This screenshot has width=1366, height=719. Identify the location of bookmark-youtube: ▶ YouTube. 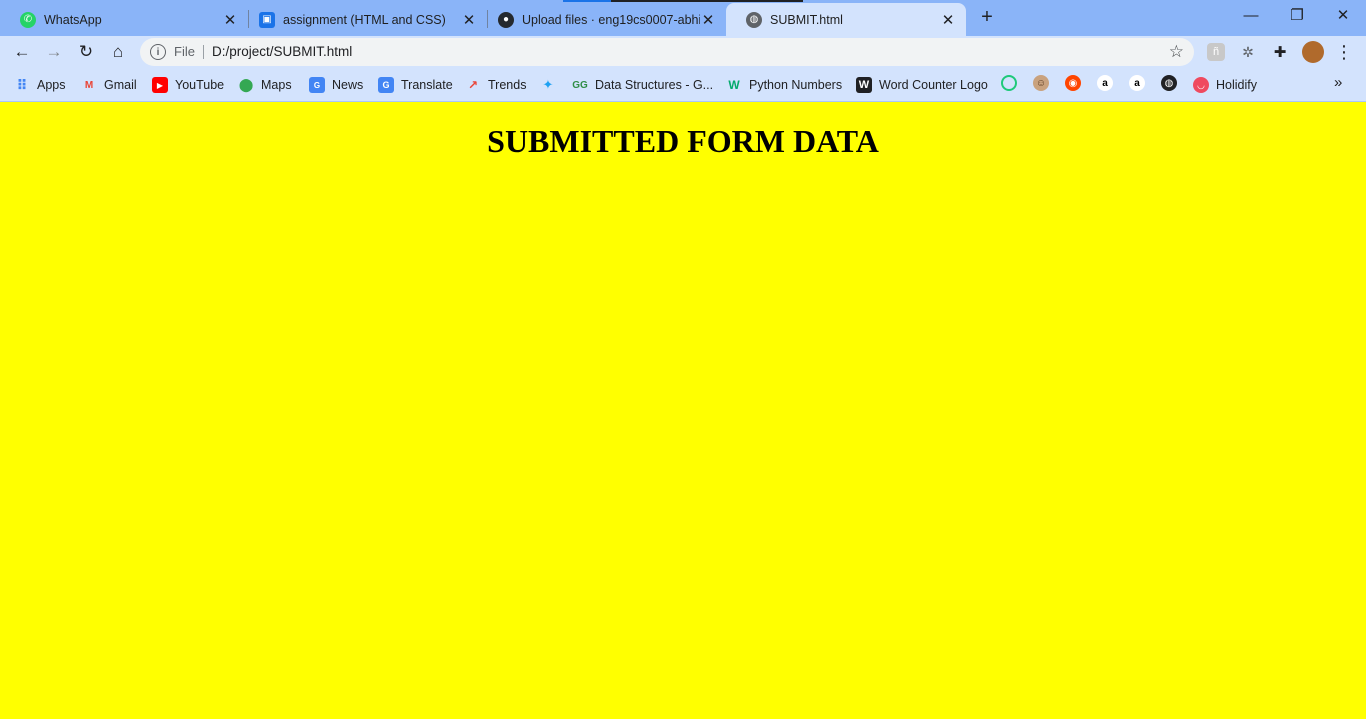
(188, 85).